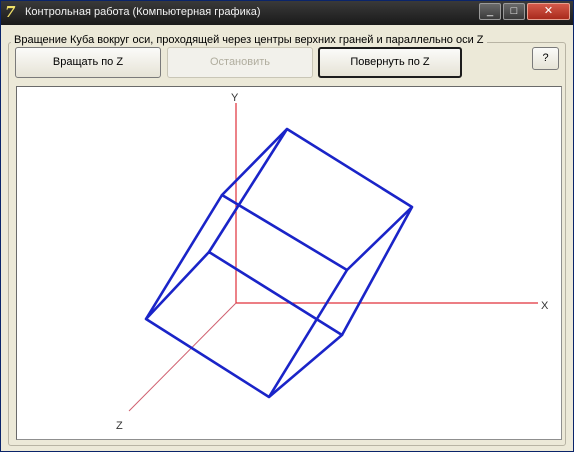 This screenshot has width=576, height=454. I want to click on help-button: ?, so click(545, 58).